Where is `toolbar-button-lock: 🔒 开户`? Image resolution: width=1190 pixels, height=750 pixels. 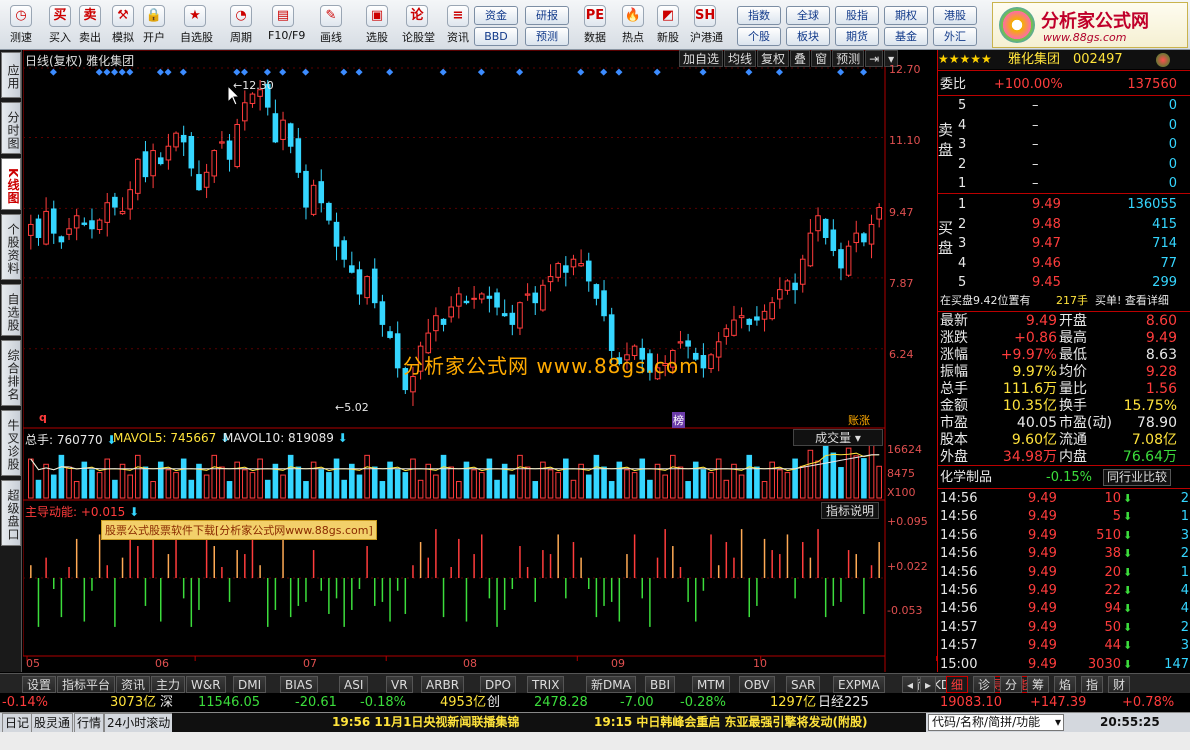
toolbar-button-lock: 🔒 开户 is located at coordinates (154, 26).